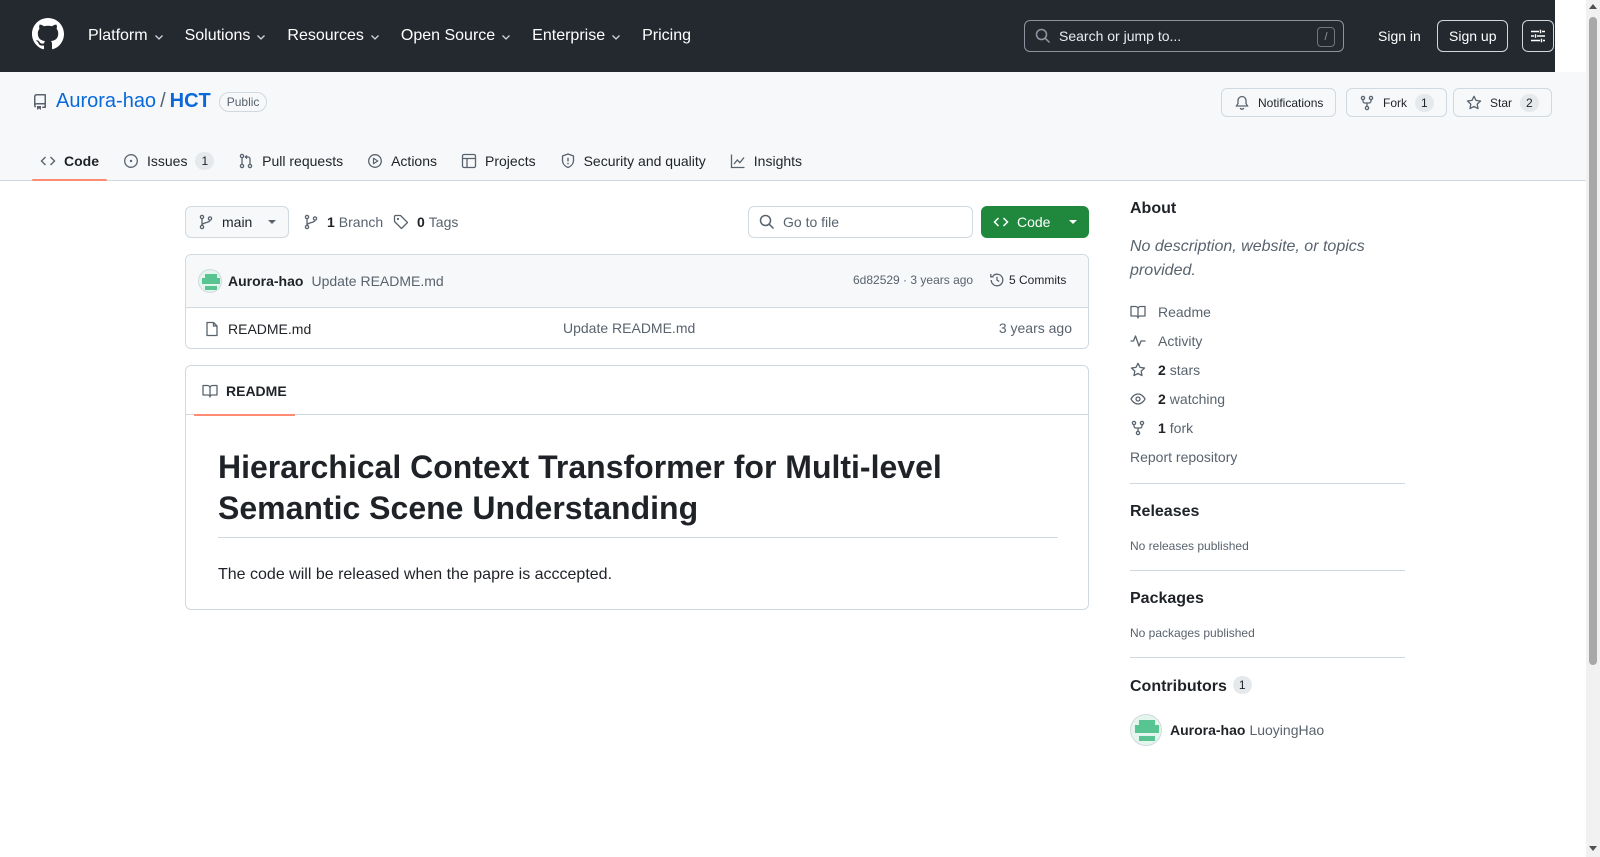 Image resolution: width=1600 pixels, height=857 pixels. Describe the element at coordinates (1396, 102) in the screenshot. I see `fork-button: Fork 1` at that location.